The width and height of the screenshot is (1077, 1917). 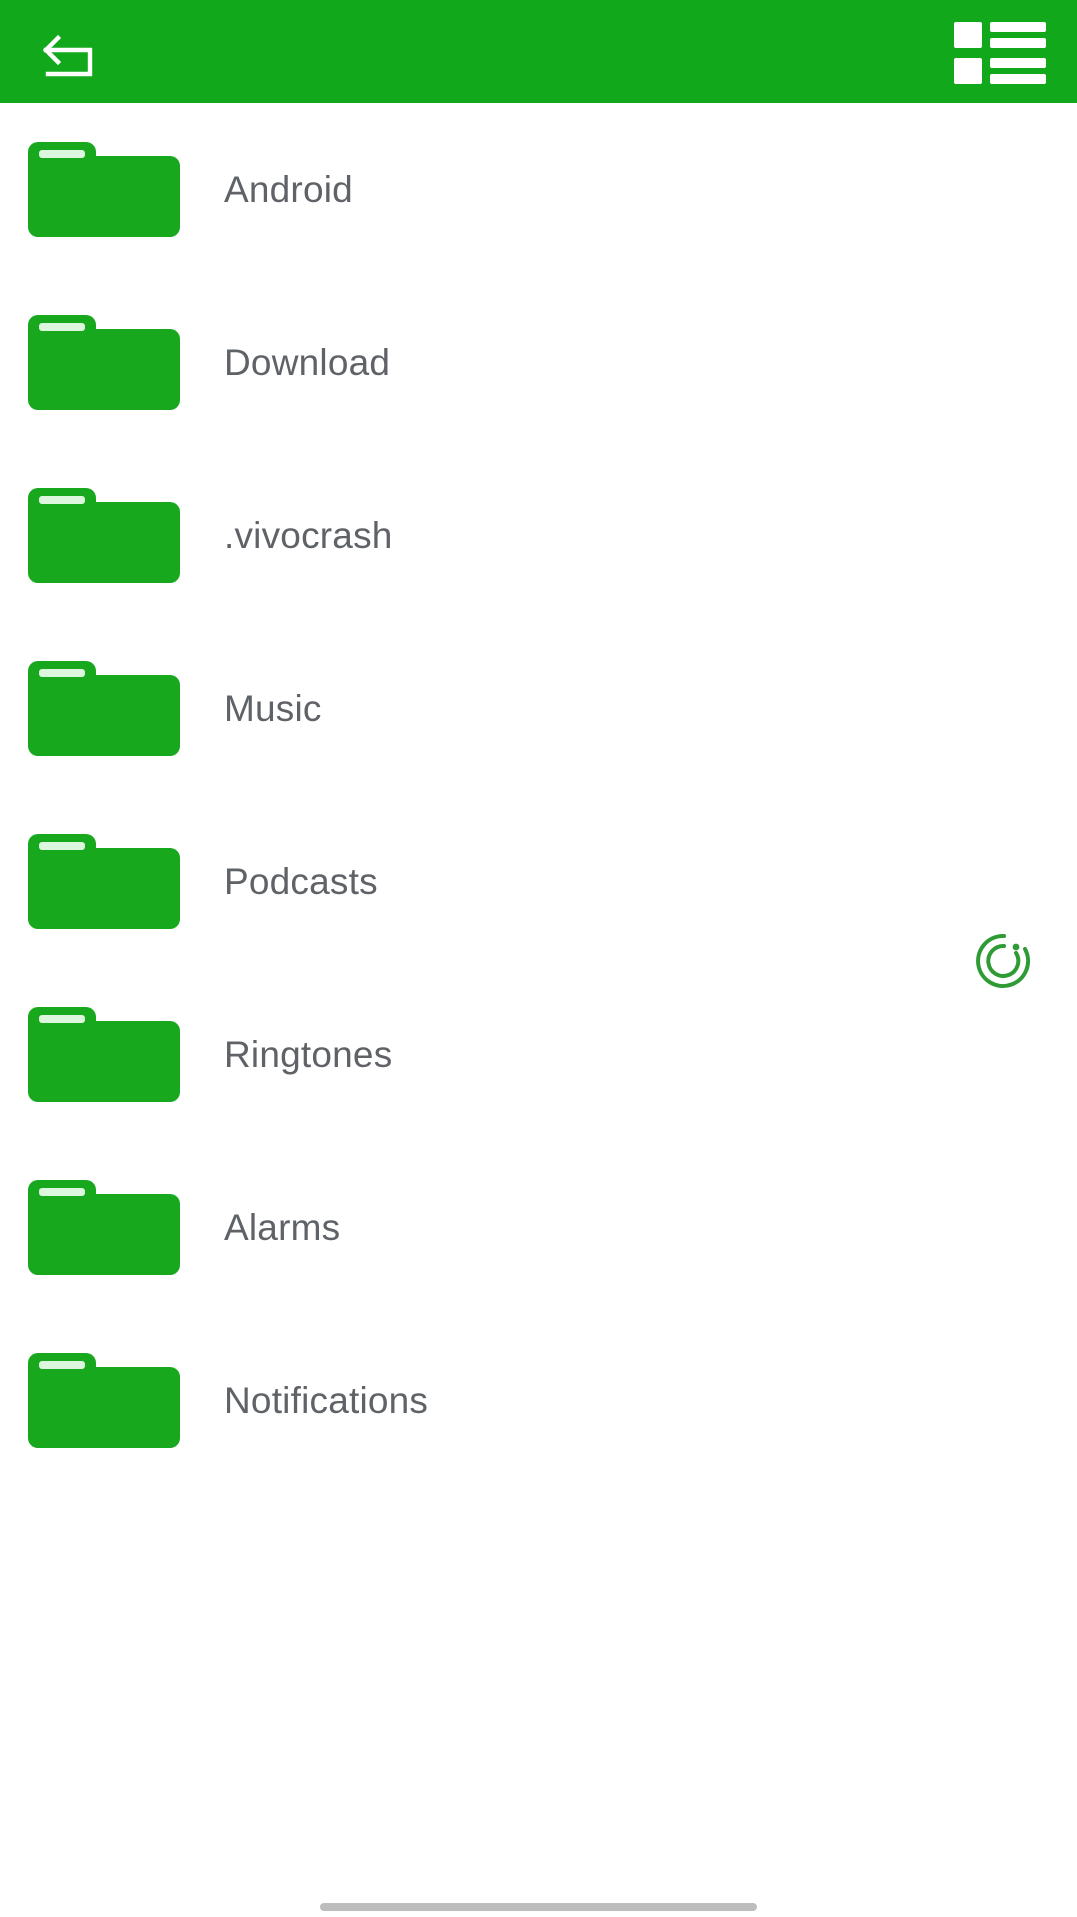 I want to click on sync-badge-button, so click(x=1004, y=961).